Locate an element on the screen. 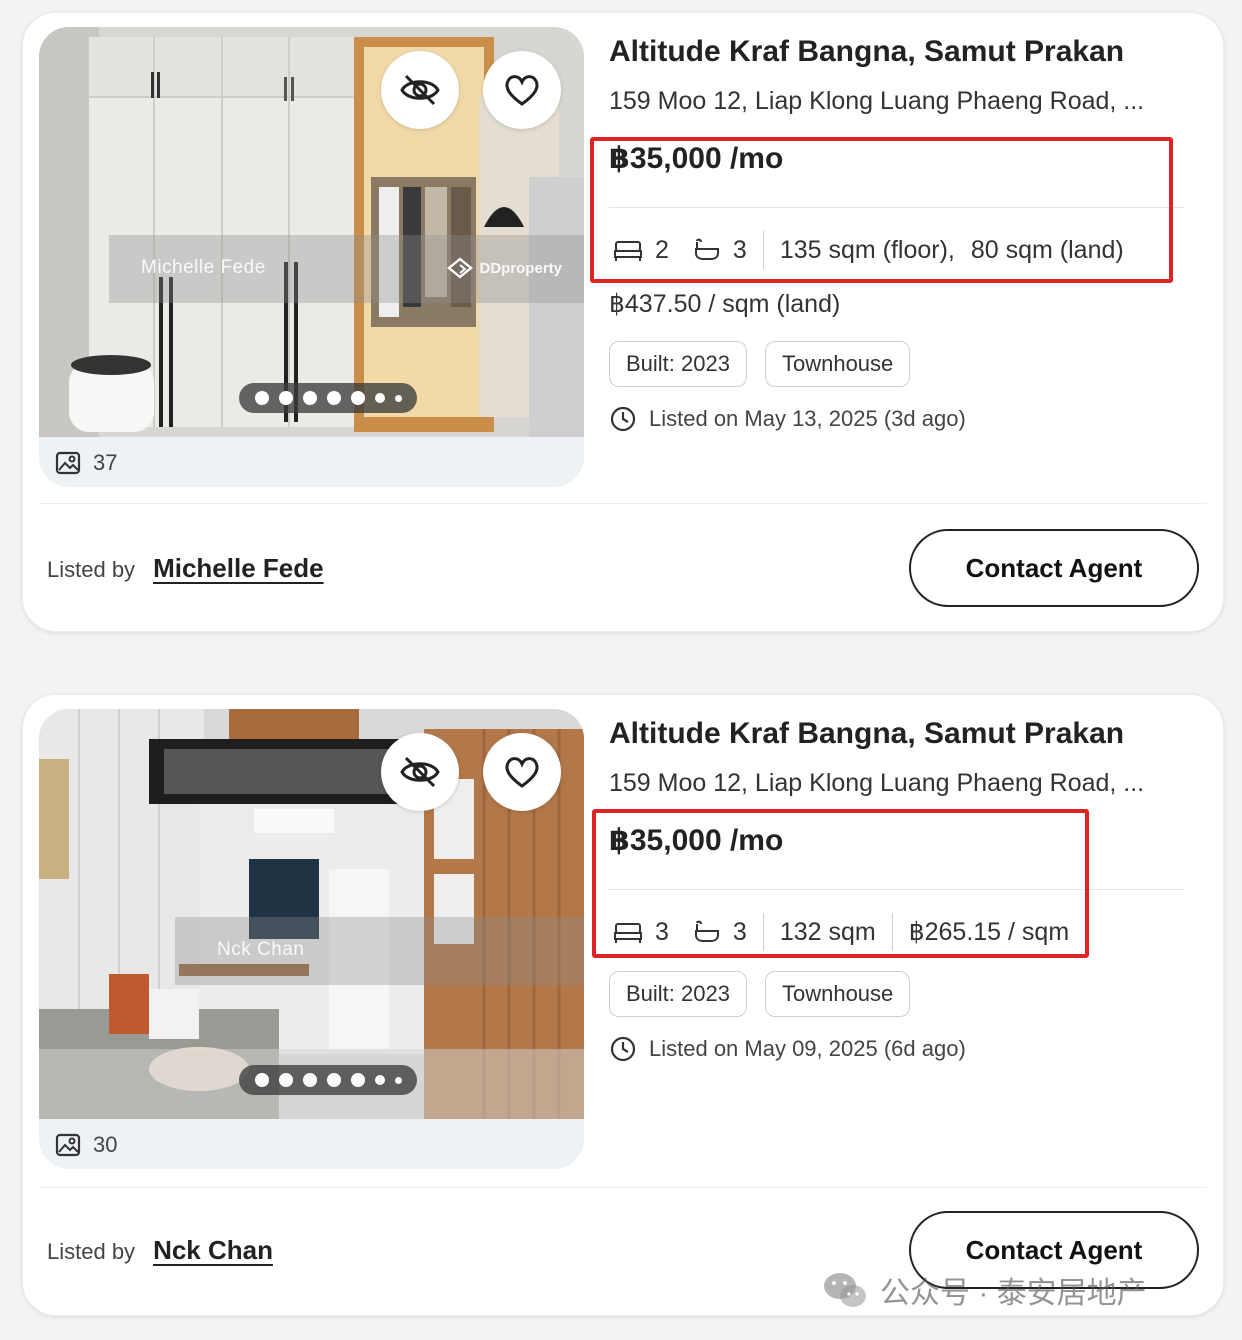  agent-name-link: Michelle Fede is located at coordinates (238, 568).